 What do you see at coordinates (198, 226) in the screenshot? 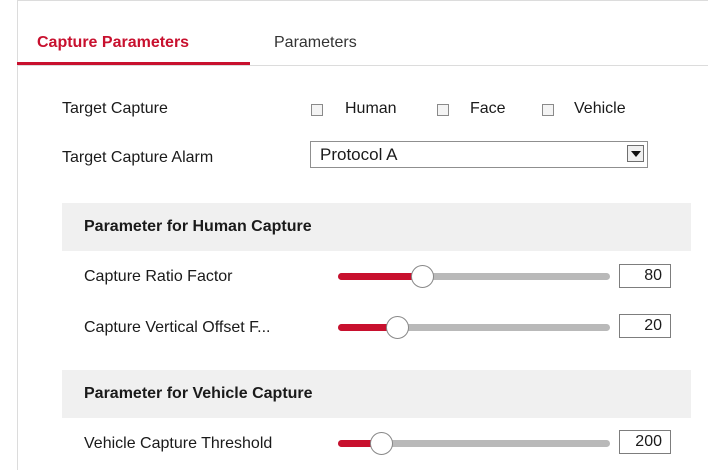
I see `human-capture-section-title: Parameter for Human Capture` at bounding box center [198, 226].